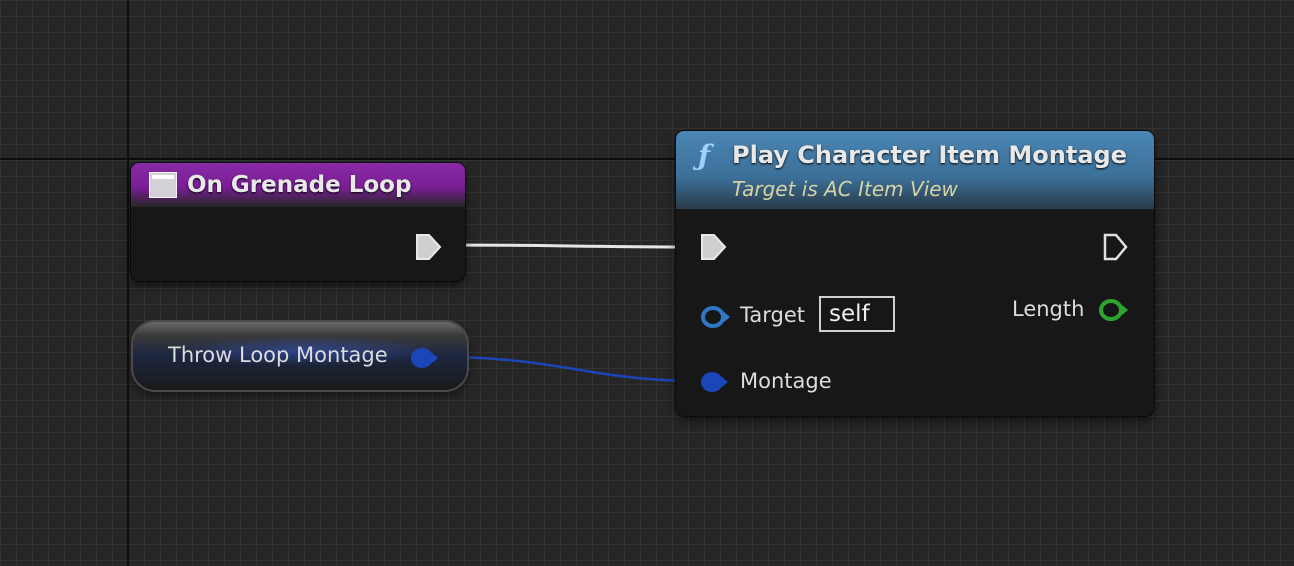  Describe the element at coordinates (715, 382) in the screenshot. I see `montage-input-pin-icon` at that location.